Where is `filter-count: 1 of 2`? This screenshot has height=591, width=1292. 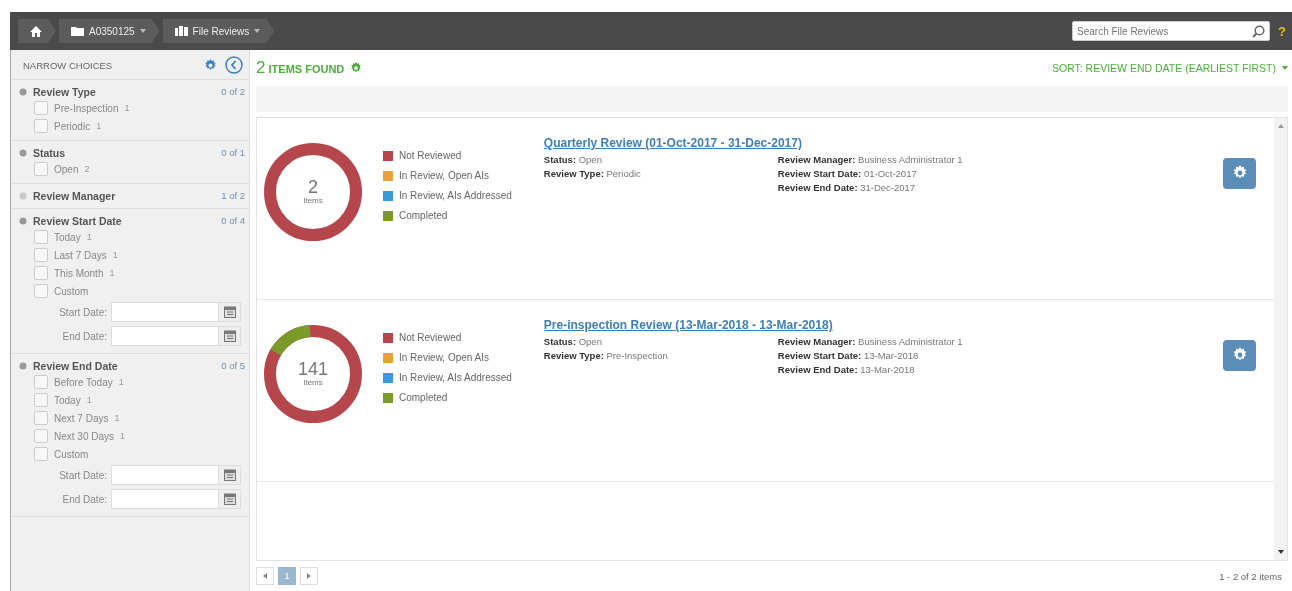 filter-count: 1 of 2 is located at coordinates (233, 195).